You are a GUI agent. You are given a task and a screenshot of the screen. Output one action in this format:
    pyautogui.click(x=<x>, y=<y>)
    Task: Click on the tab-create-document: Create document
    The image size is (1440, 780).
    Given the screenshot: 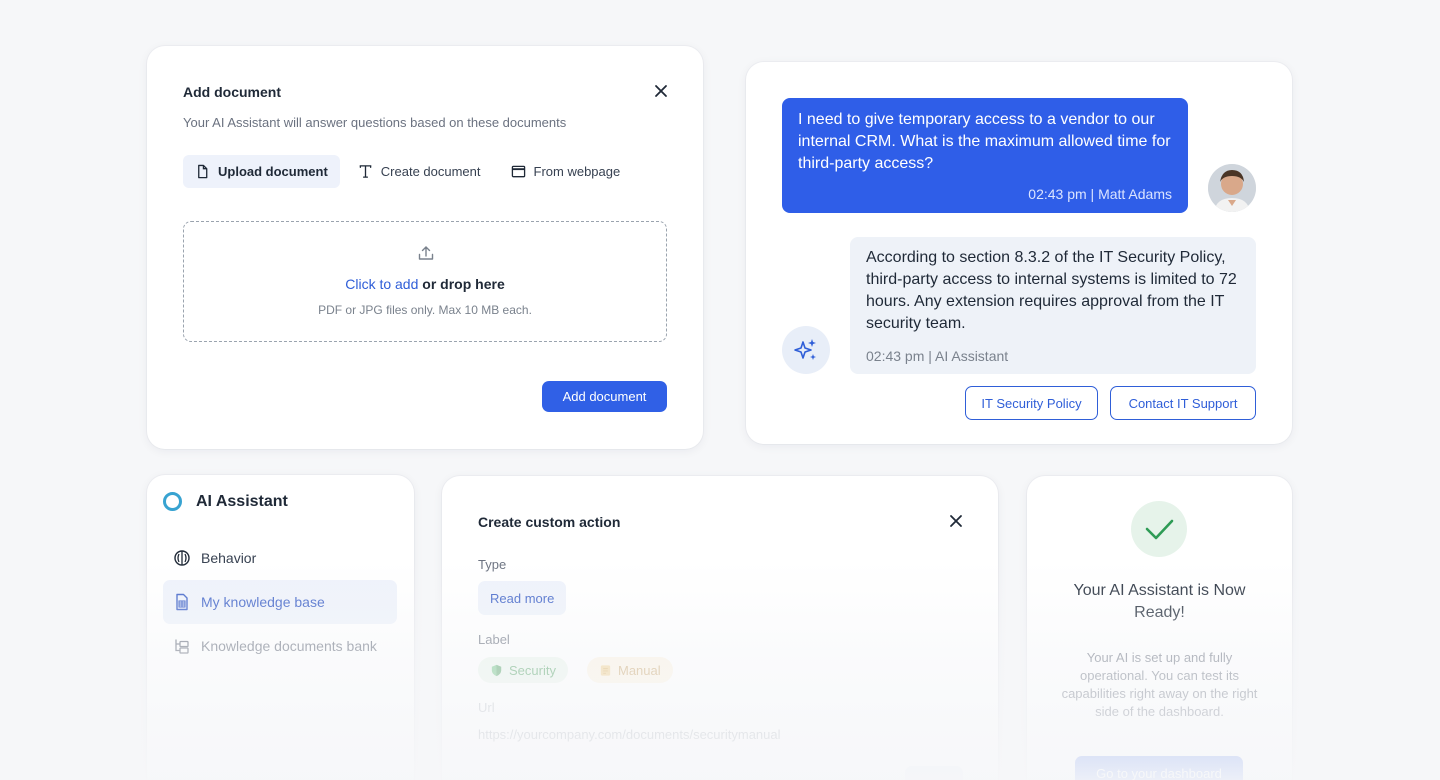 What is the action you would take?
    pyautogui.click(x=419, y=171)
    